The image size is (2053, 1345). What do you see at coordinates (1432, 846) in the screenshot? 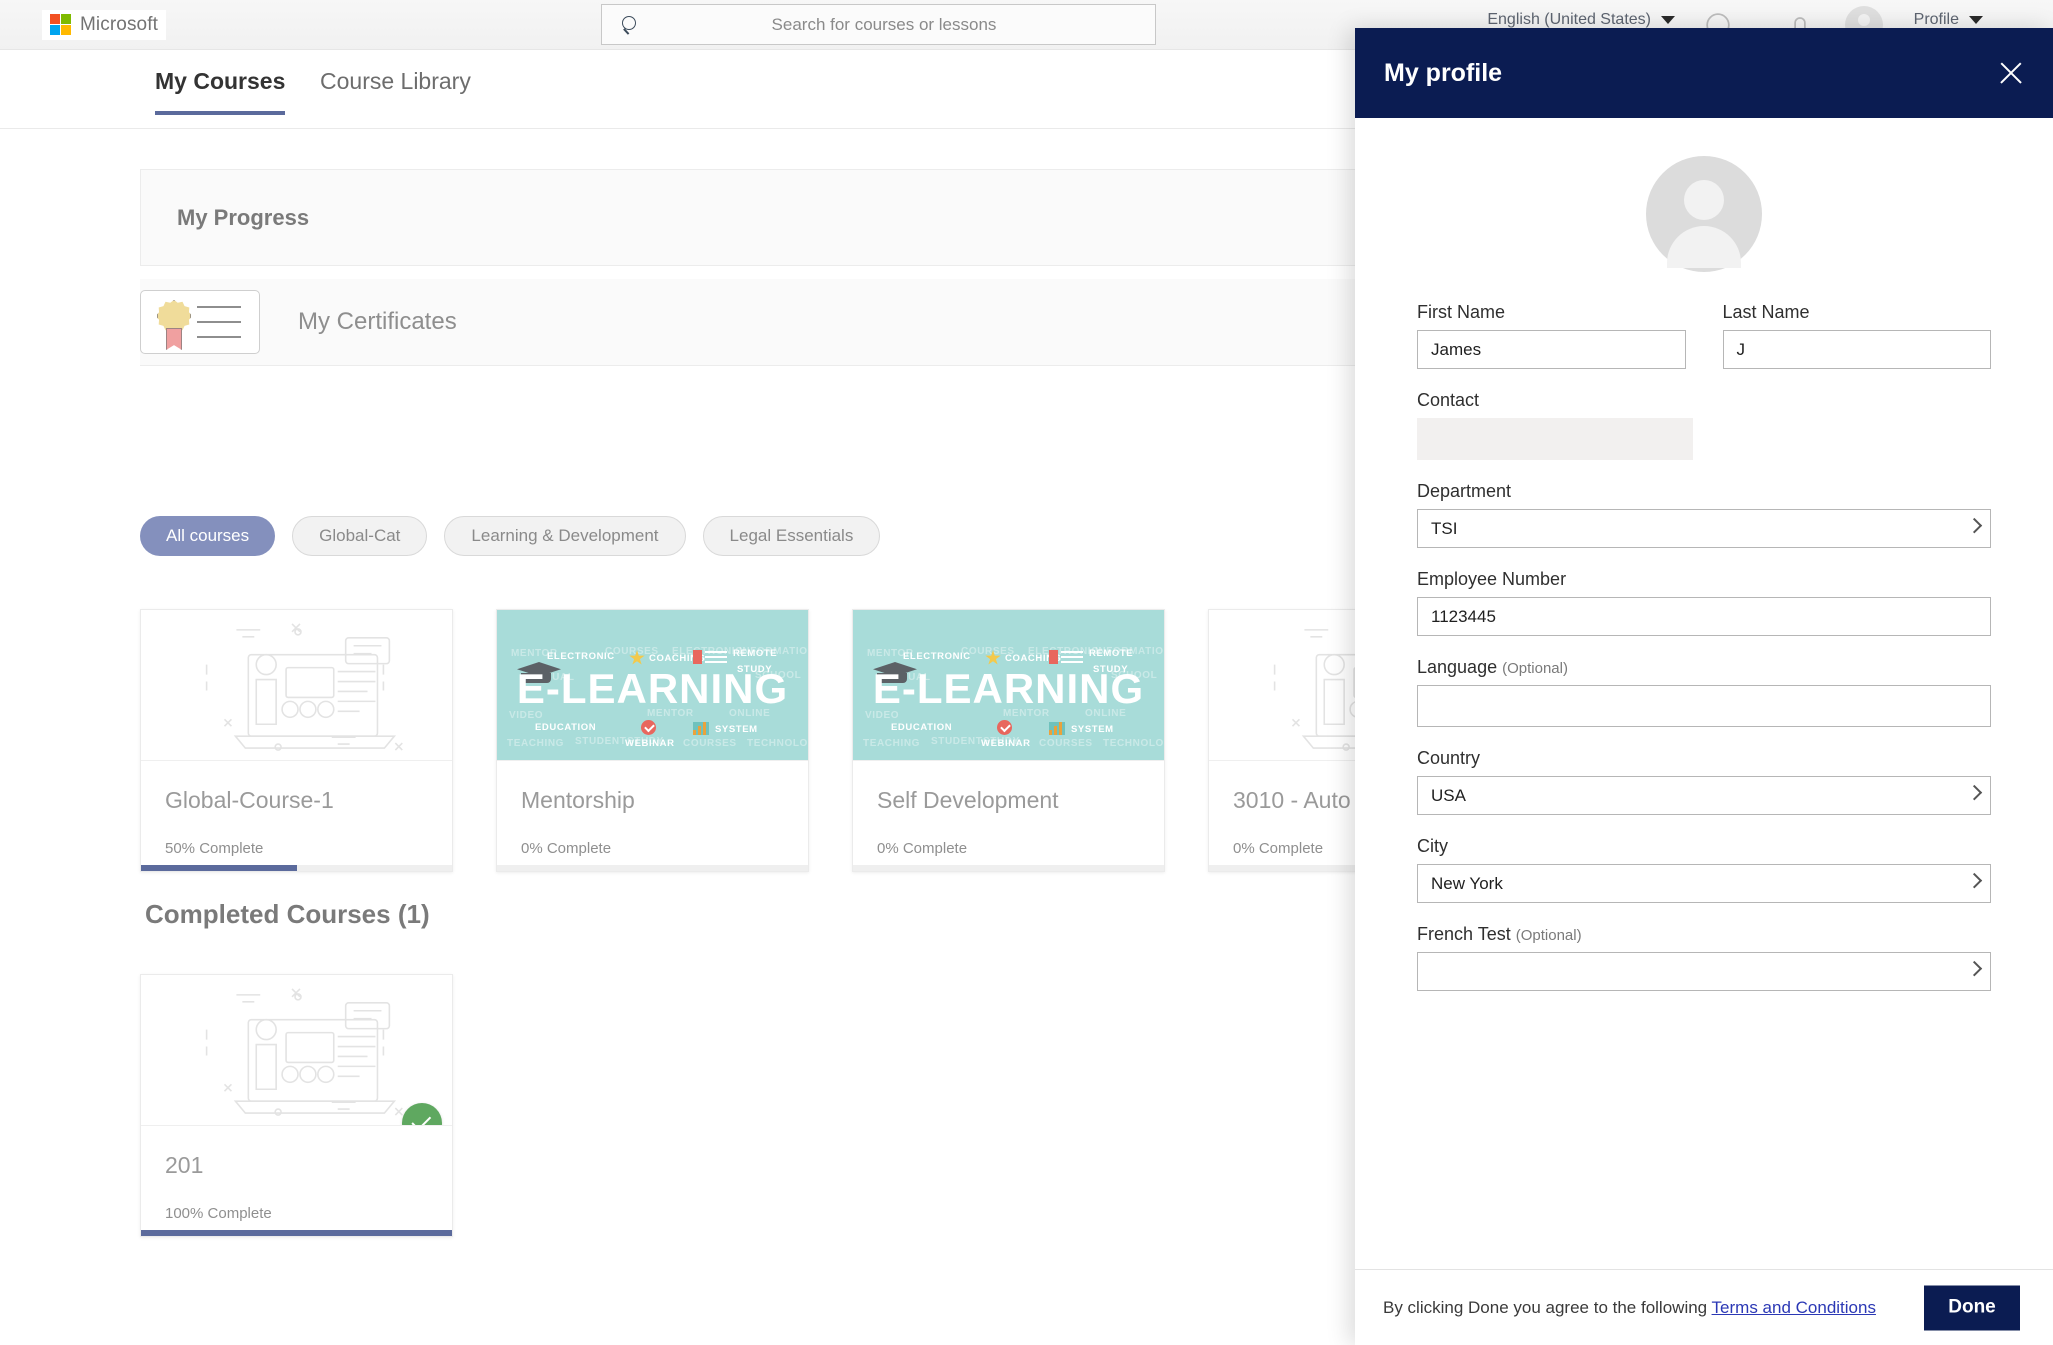
I see `city-label: City` at bounding box center [1432, 846].